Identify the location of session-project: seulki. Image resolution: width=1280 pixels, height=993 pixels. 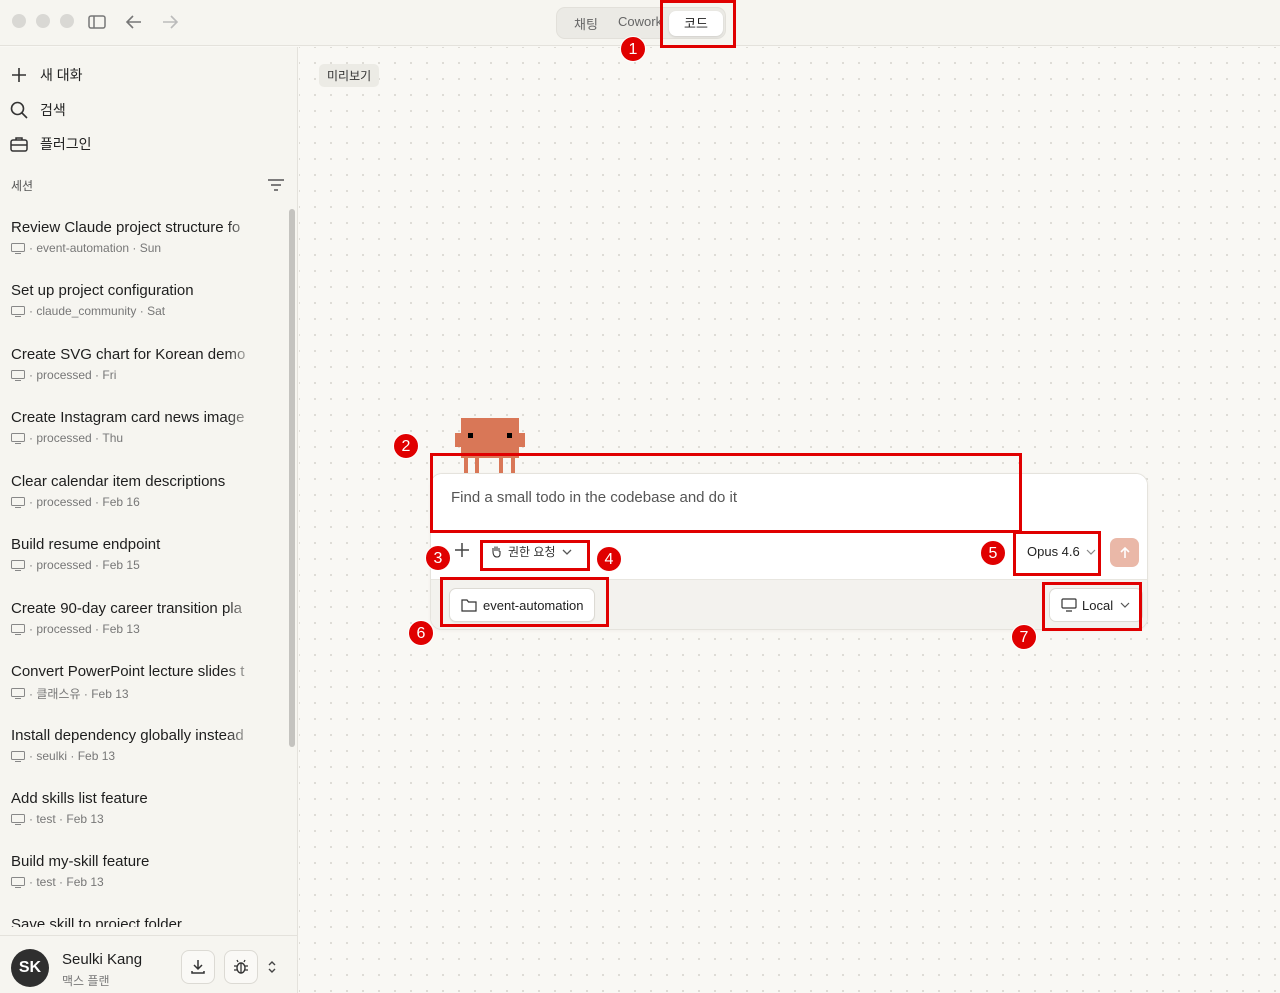
(52, 756).